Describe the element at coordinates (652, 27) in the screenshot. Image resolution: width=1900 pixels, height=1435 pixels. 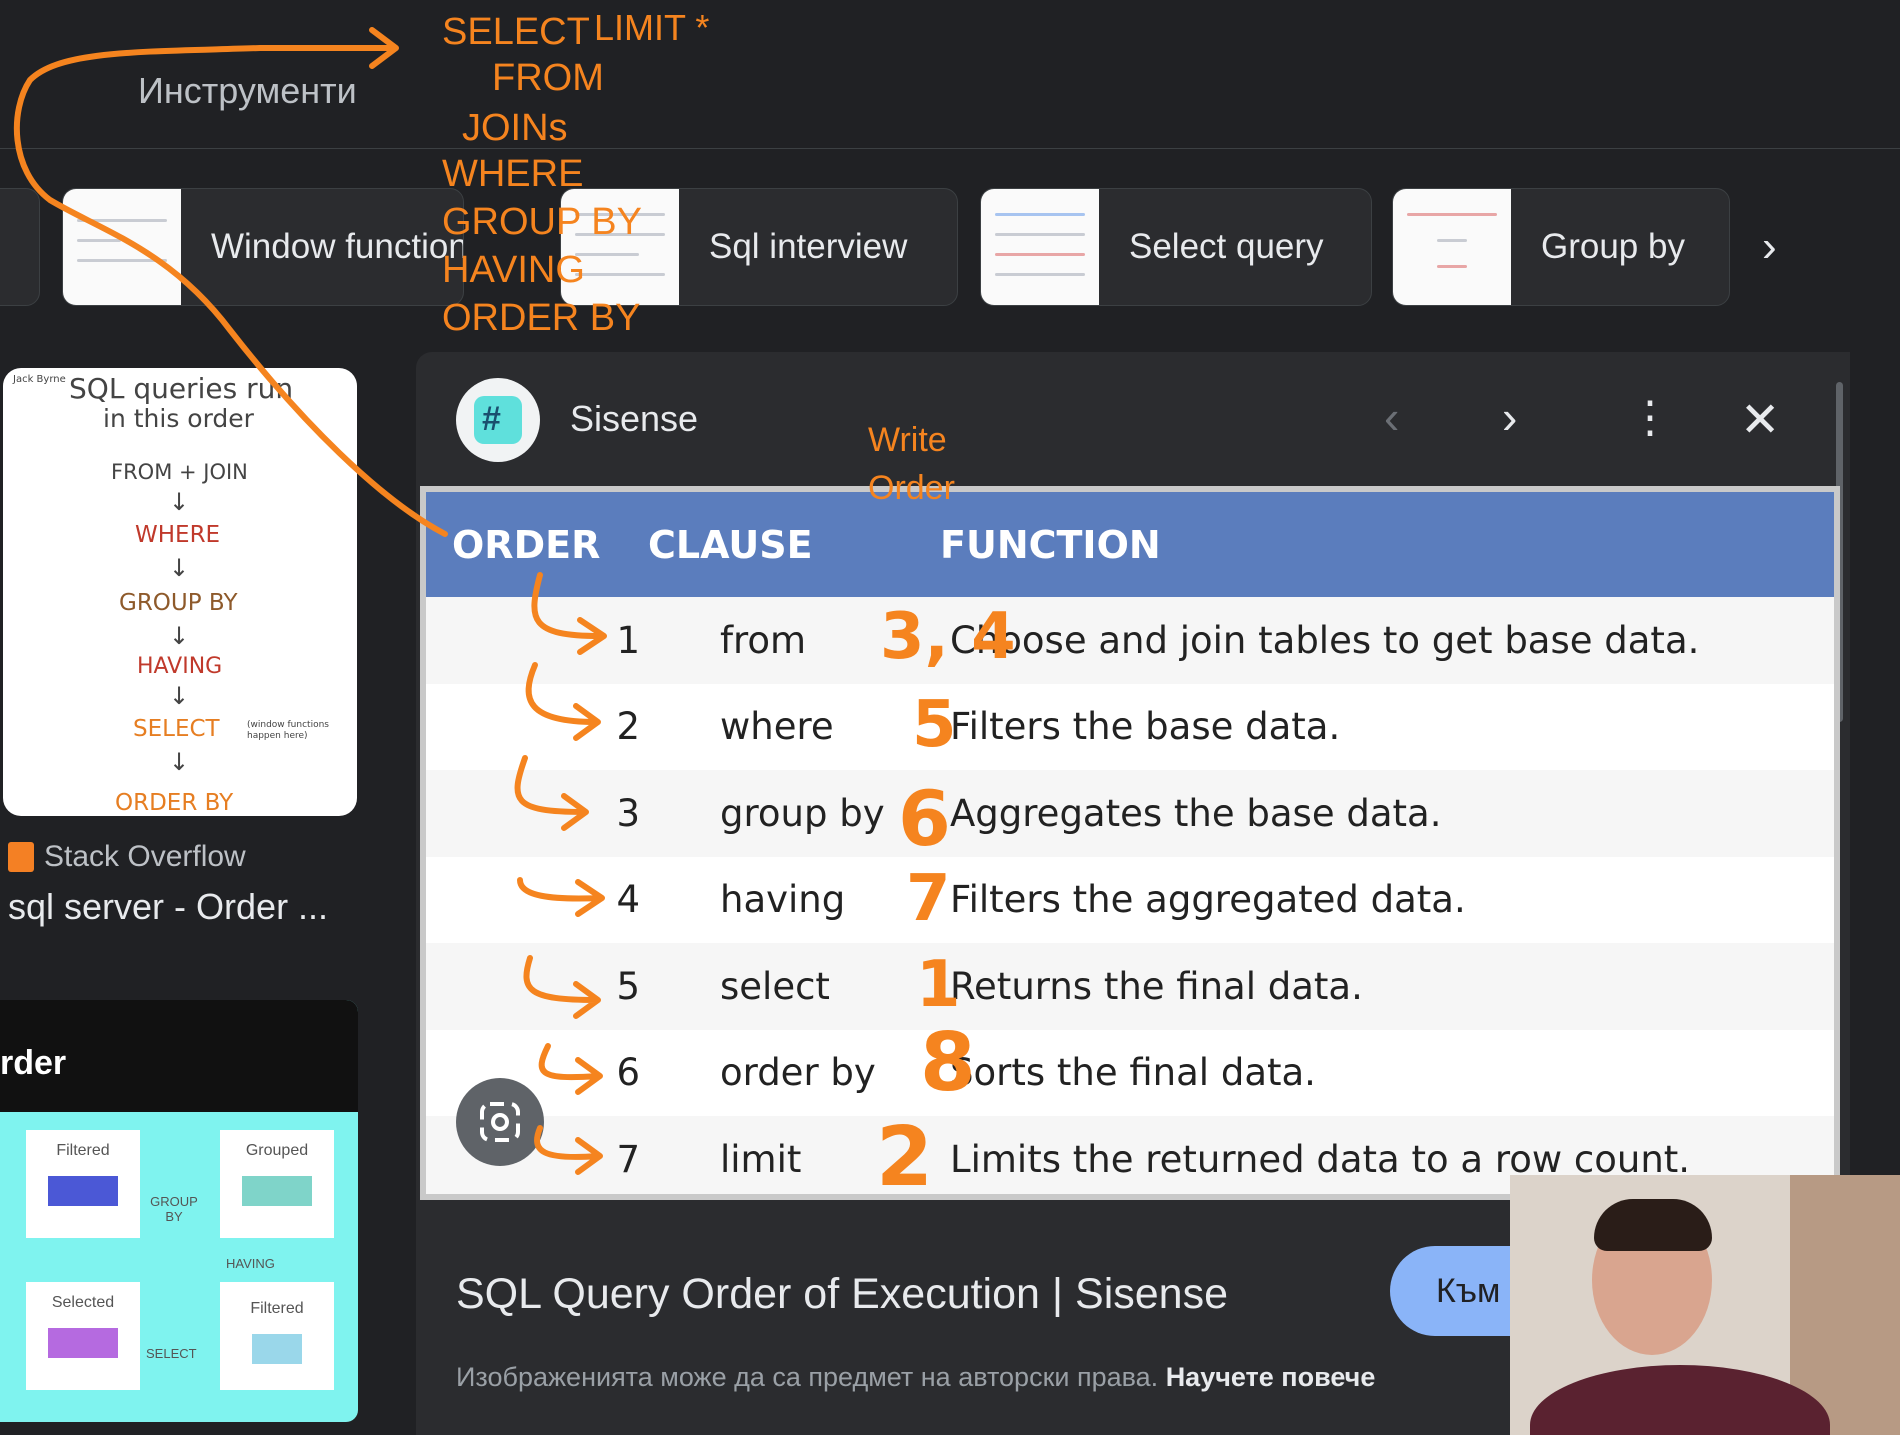
I see `annotation-text: LIMIT *` at that location.